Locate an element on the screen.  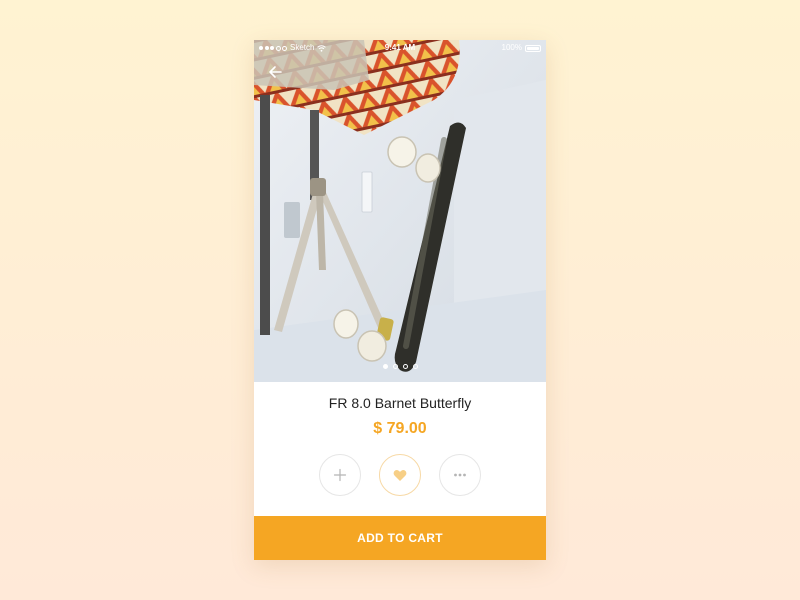
status-right: 100% is located at coordinates (521, 48).